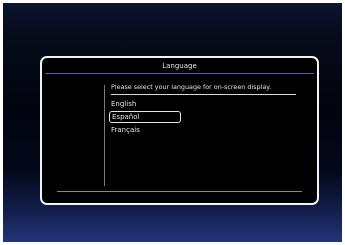 This screenshot has width=345, height=245. What do you see at coordinates (203, 94) in the screenshot?
I see `prompt-underline` at bounding box center [203, 94].